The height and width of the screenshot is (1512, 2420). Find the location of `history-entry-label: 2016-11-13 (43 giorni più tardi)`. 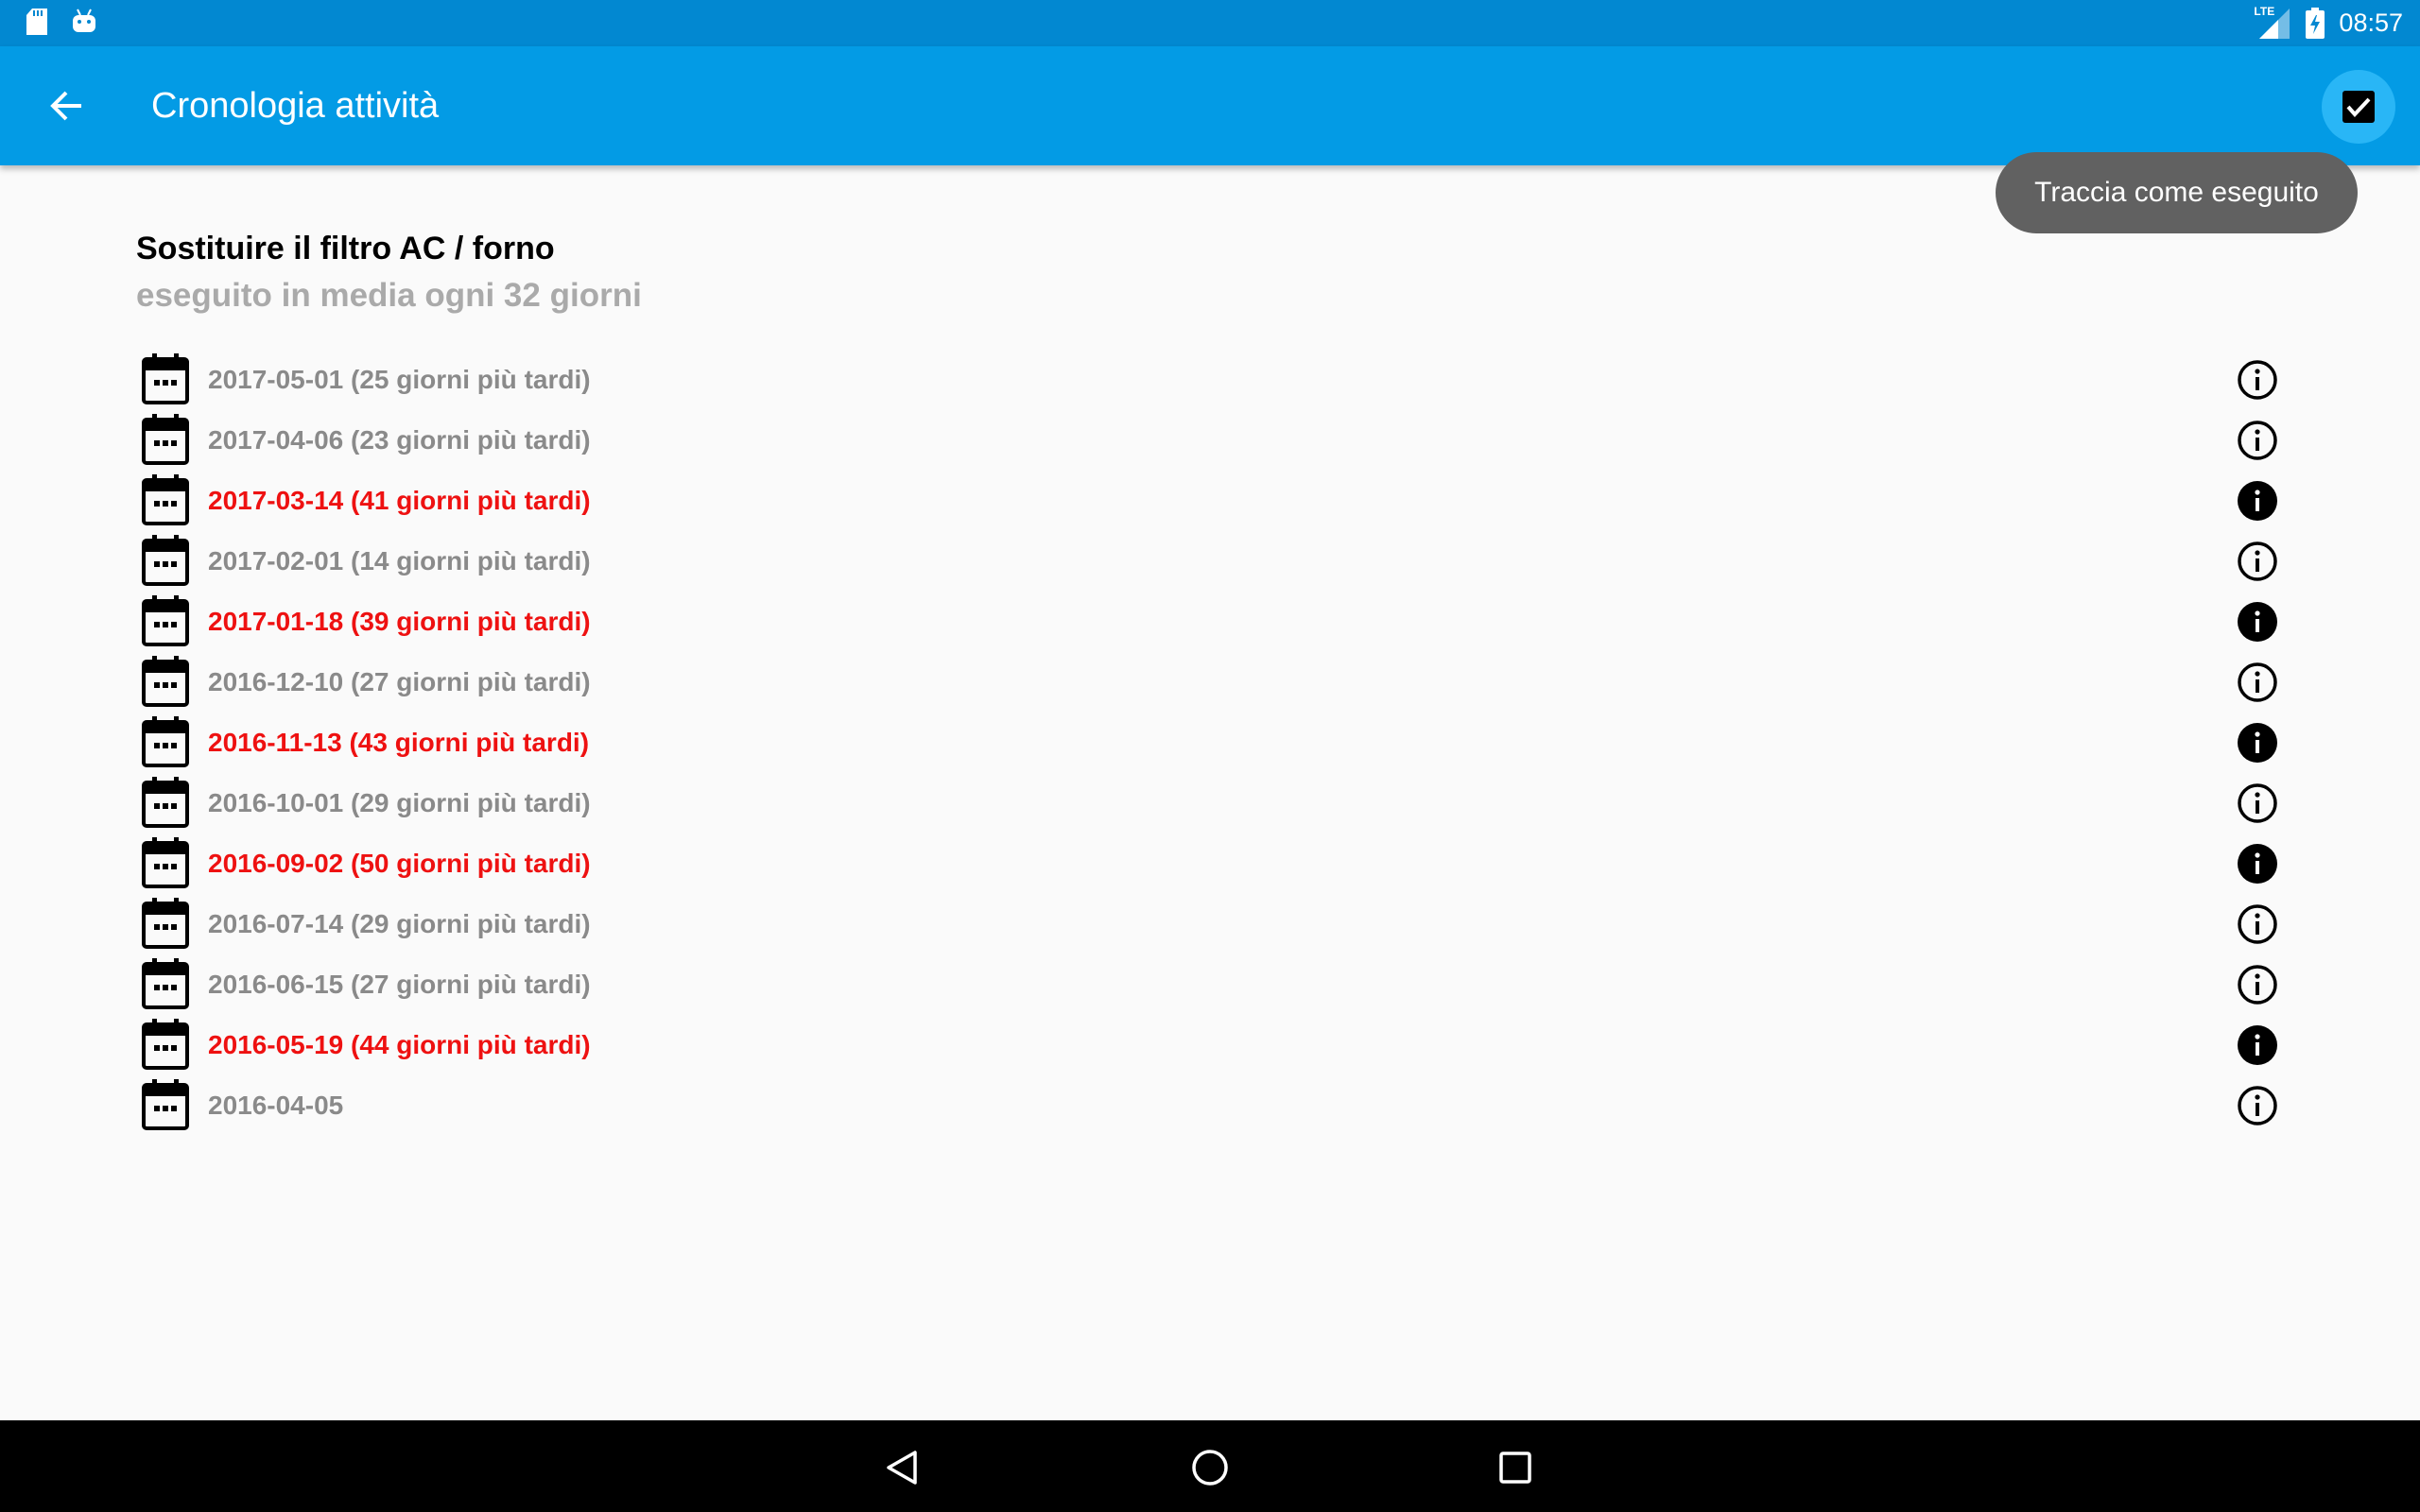

history-entry-label: 2016-11-13 (43 giorni più tardi) is located at coordinates (399, 742).